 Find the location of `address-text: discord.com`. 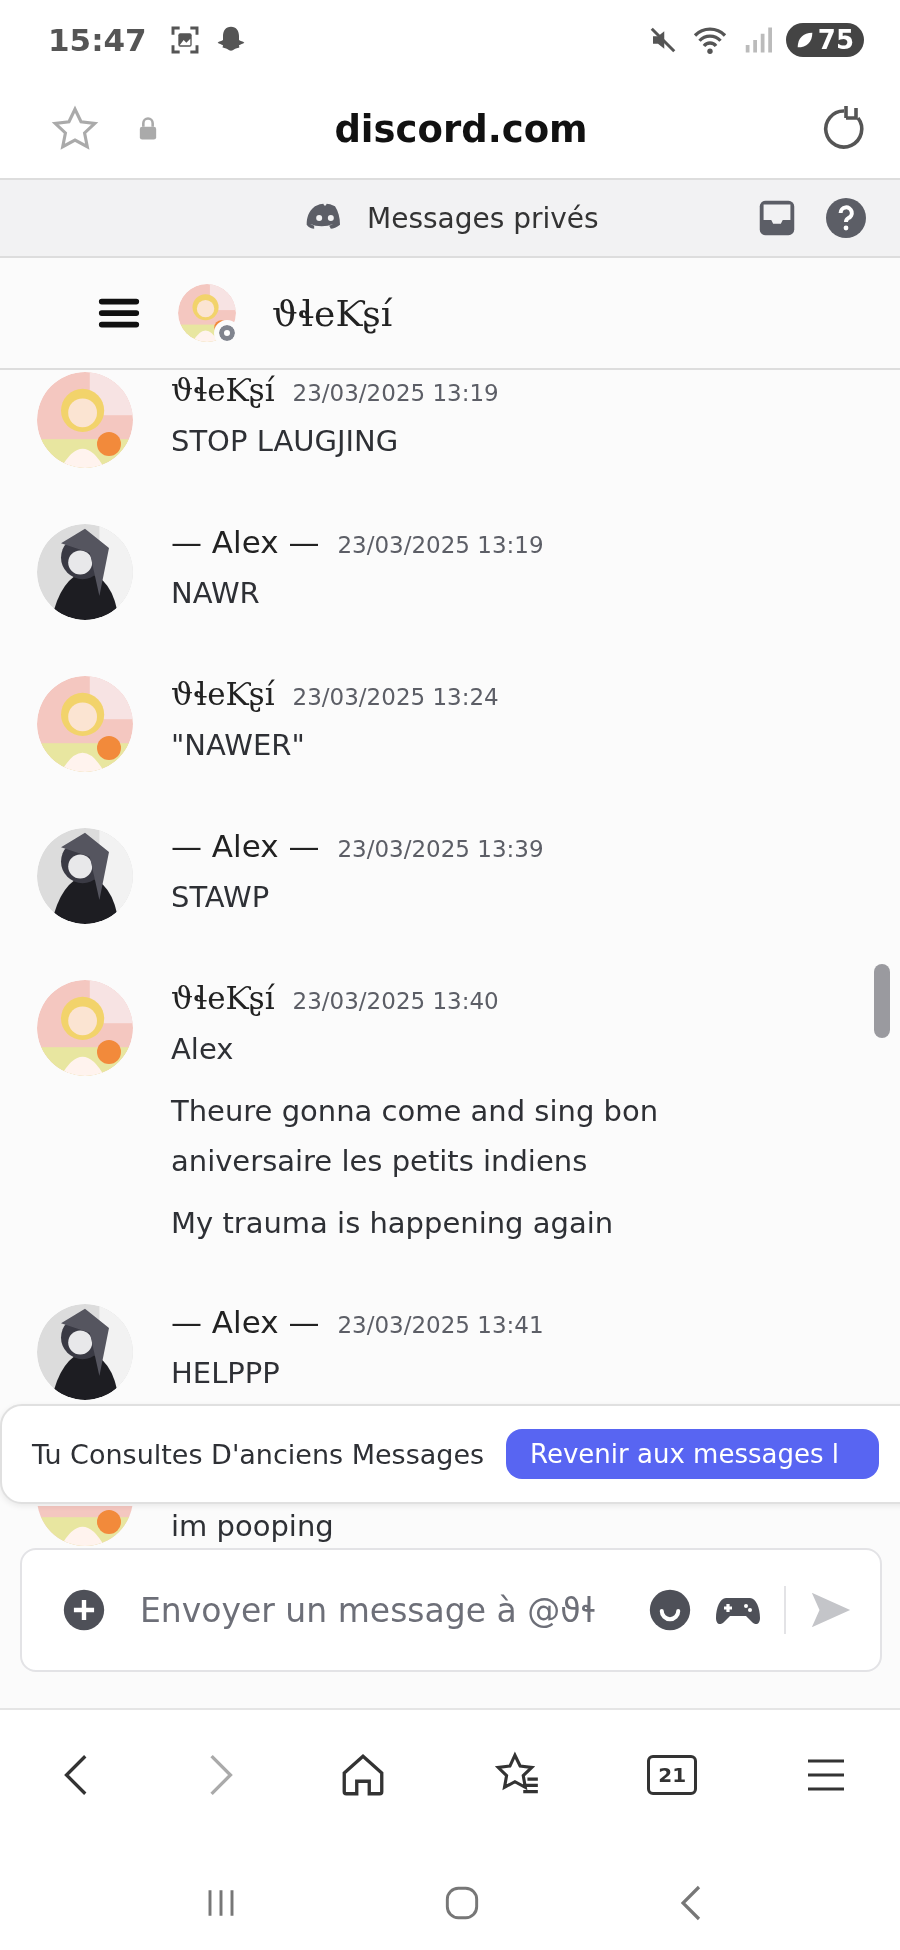

address-text: discord.com is located at coordinates (461, 129).